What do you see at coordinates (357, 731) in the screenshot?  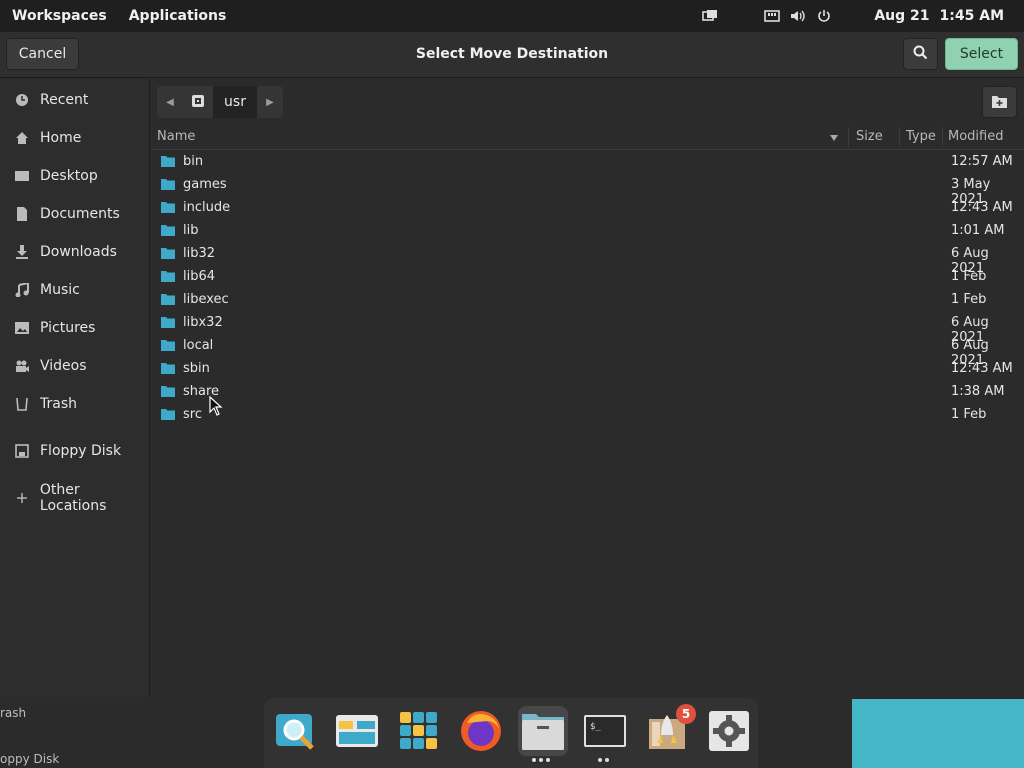 I see `dock-files-browser` at bounding box center [357, 731].